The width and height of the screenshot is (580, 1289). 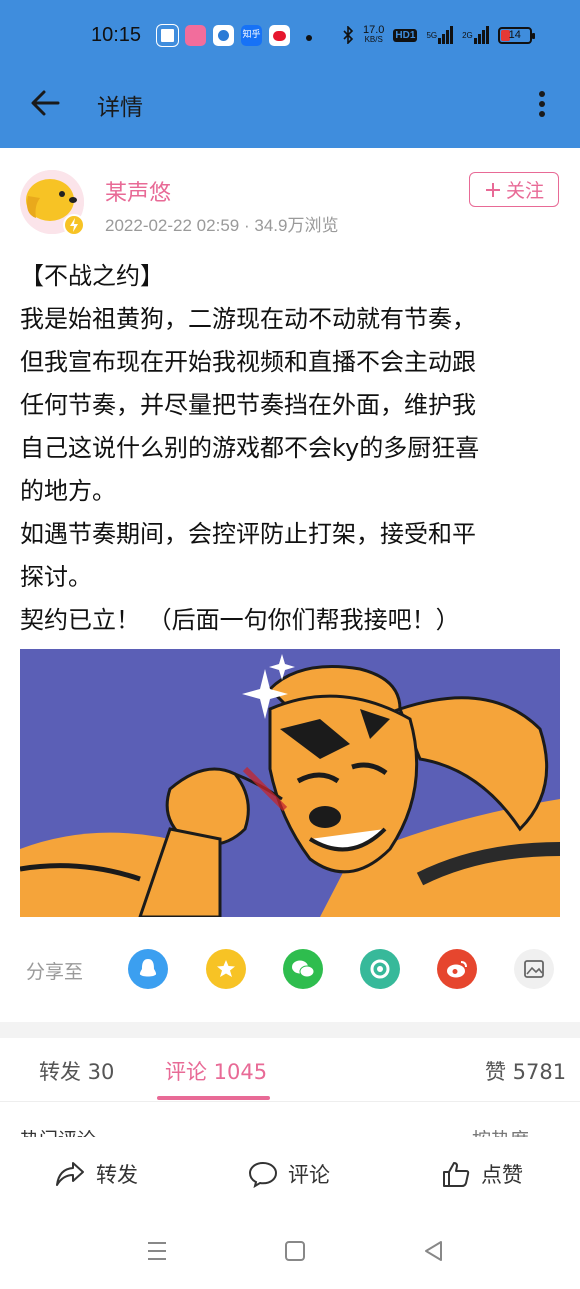 What do you see at coordinates (240, 620) in the screenshot?
I see `post-line: 契约已立！ （后面一句你们帮我接吧！）` at bounding box center [240, 620].